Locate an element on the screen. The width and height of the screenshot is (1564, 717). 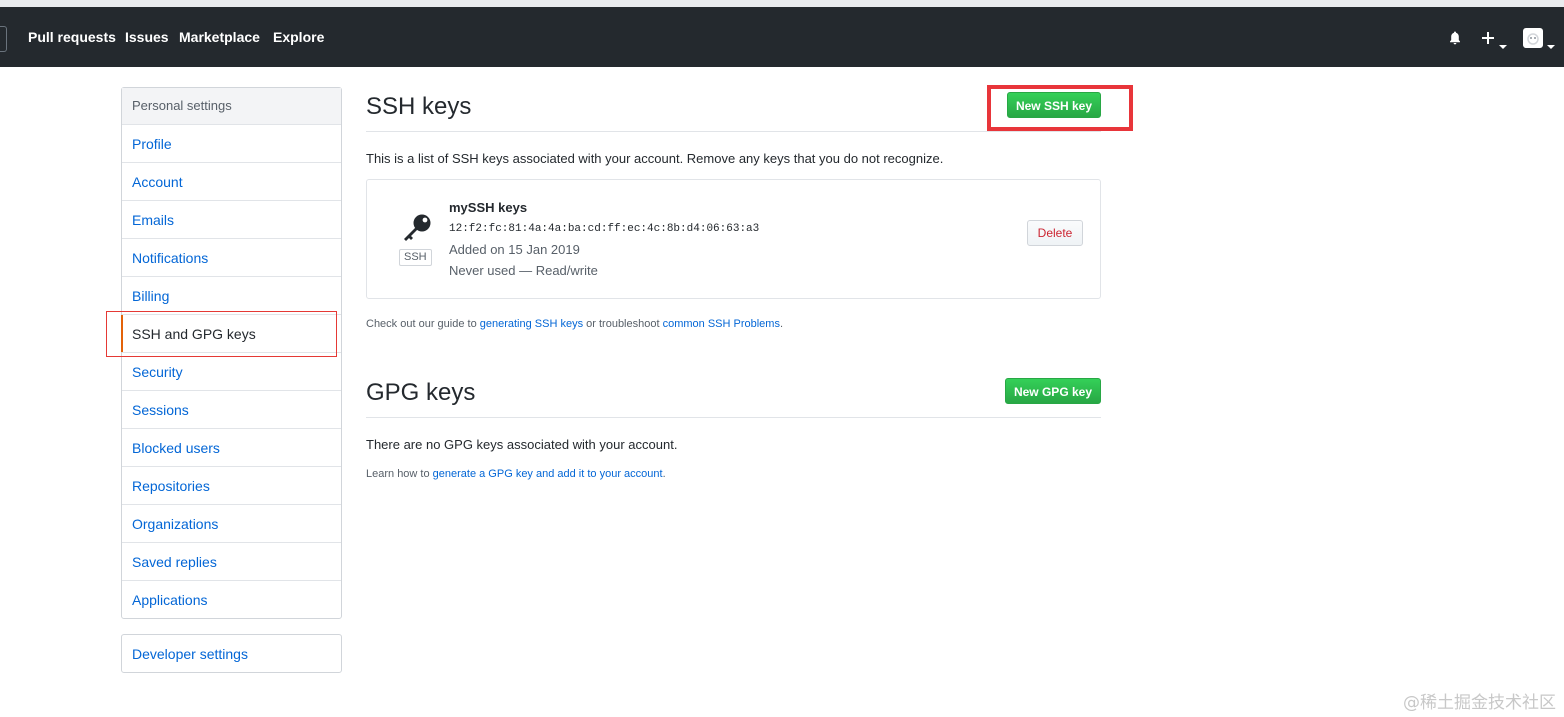
sidebar-item-organizations: Organizations is located at coordinates (231, 524).